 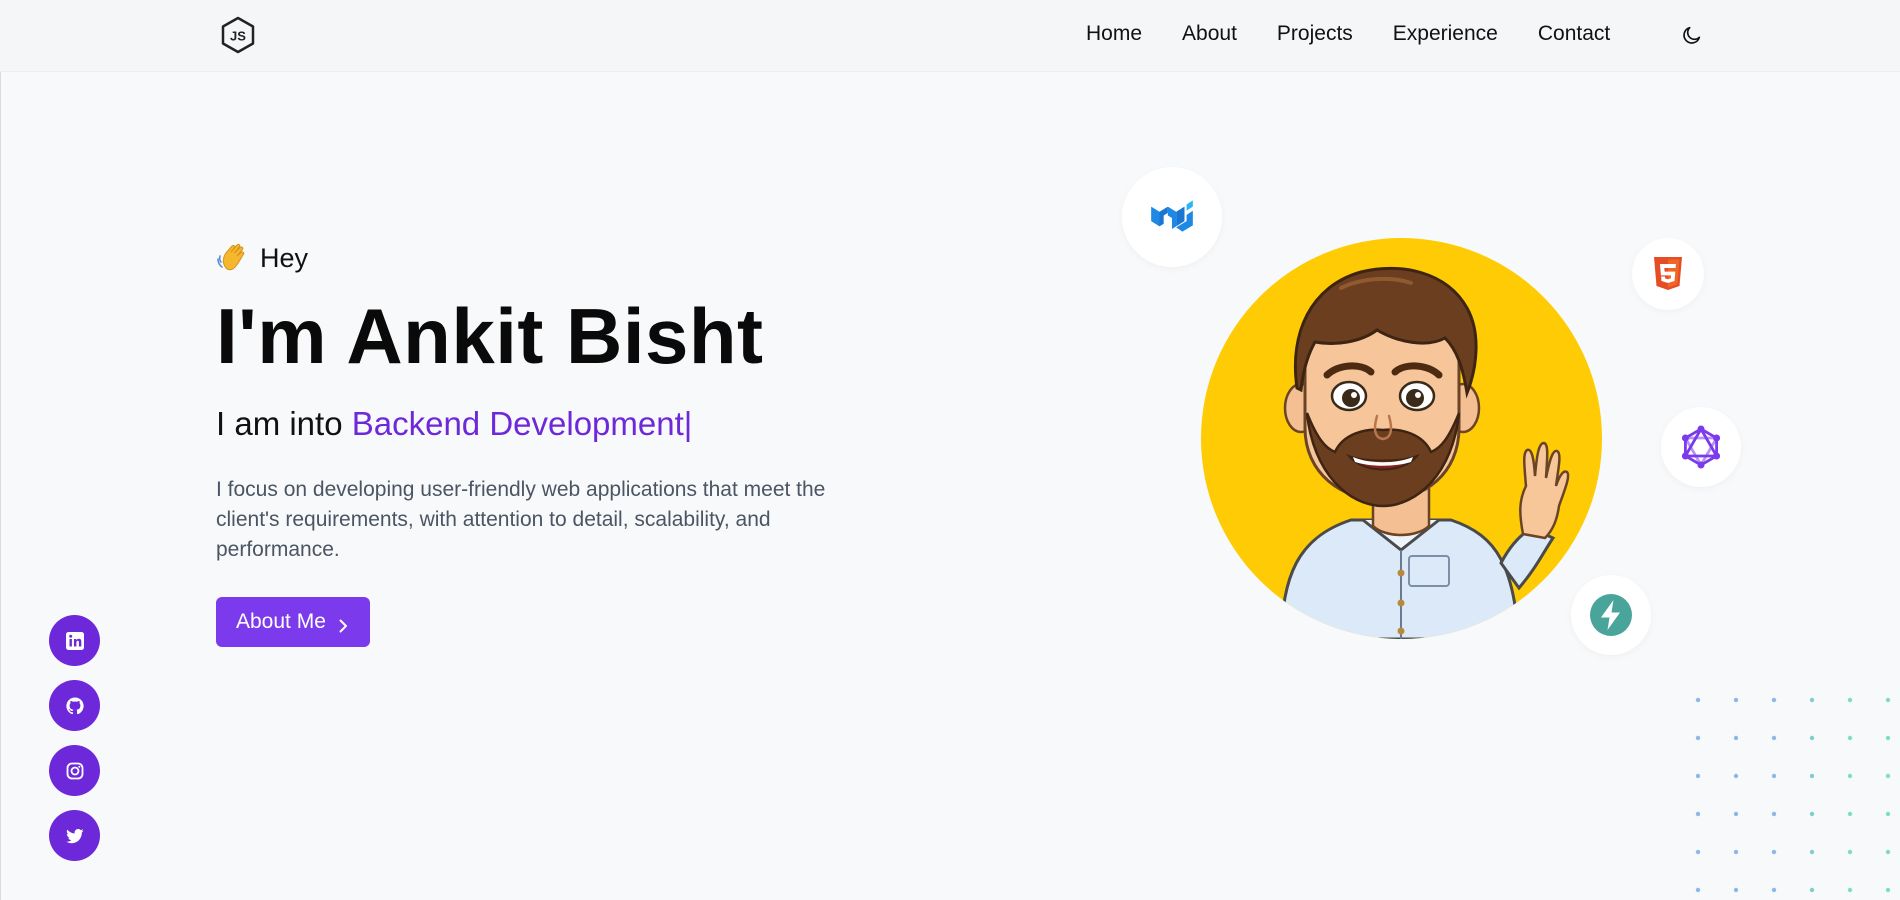 I want to click on tagline-prefix: I am into, so click(x=279, y=423).